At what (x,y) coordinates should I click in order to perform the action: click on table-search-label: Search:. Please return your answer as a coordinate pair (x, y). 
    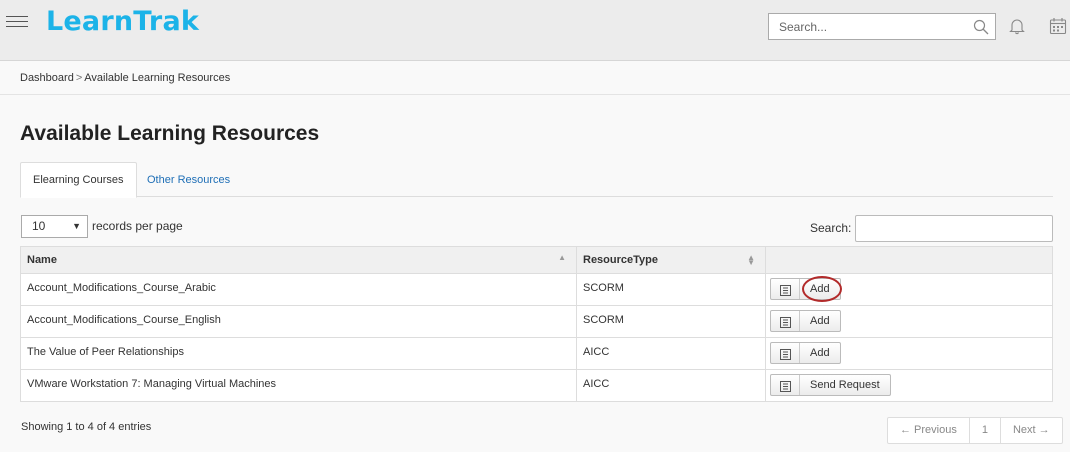
    Looking at the image, I should click on (831, 228).